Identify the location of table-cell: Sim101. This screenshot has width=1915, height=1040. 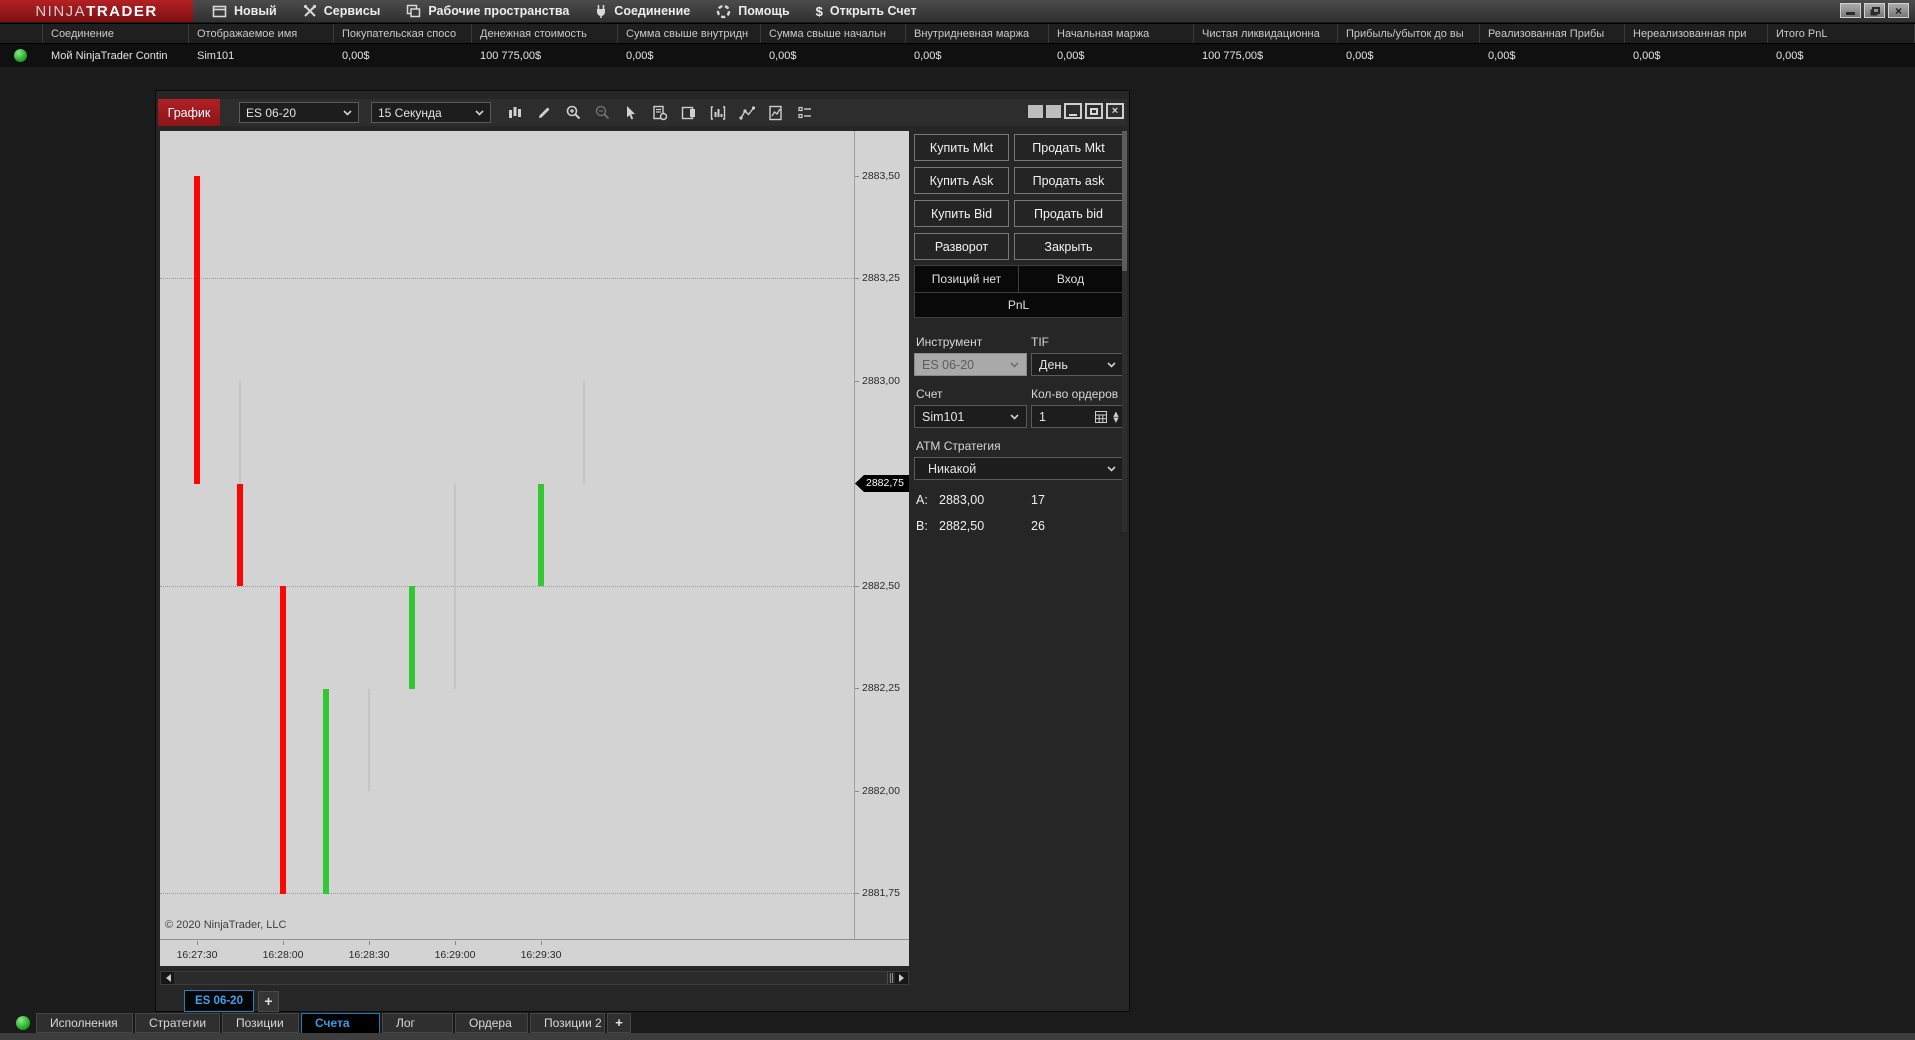
(216, 55).